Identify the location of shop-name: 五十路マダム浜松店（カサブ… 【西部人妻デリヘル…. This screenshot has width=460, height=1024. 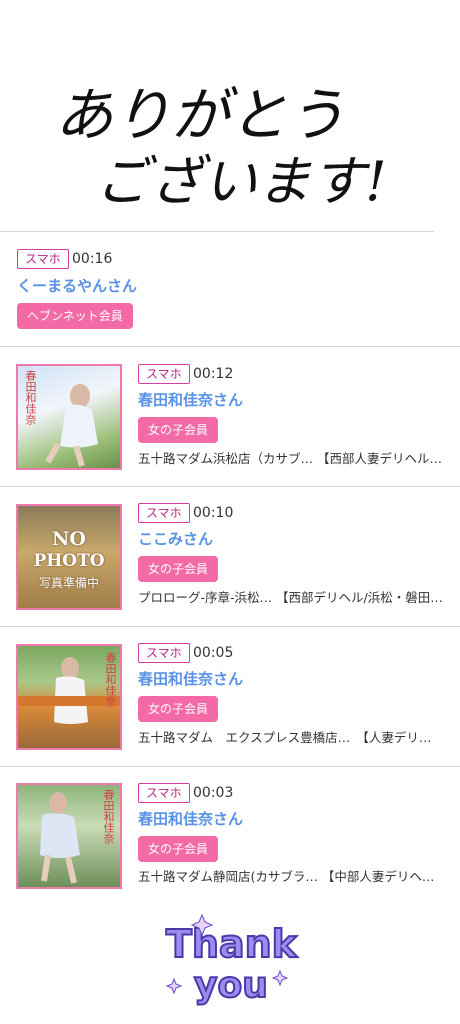
(291, 459).